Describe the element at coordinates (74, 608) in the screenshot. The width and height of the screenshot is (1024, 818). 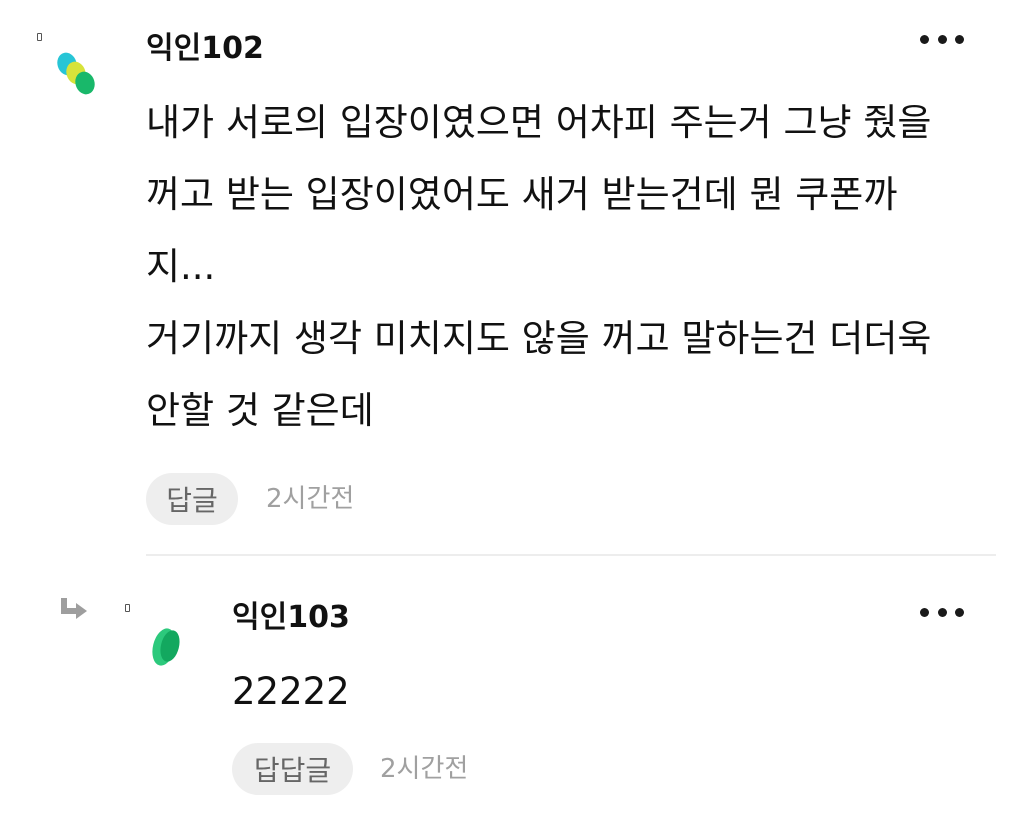
I see `reply-arrow-icon` at that location.